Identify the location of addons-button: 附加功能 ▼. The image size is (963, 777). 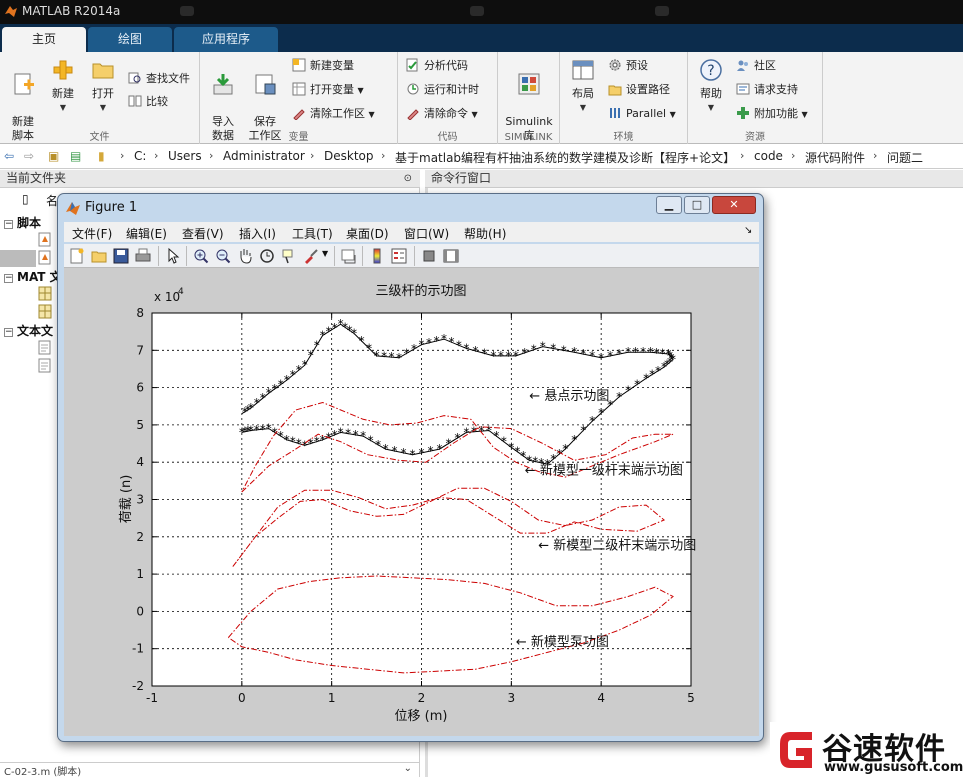
(772, 114).